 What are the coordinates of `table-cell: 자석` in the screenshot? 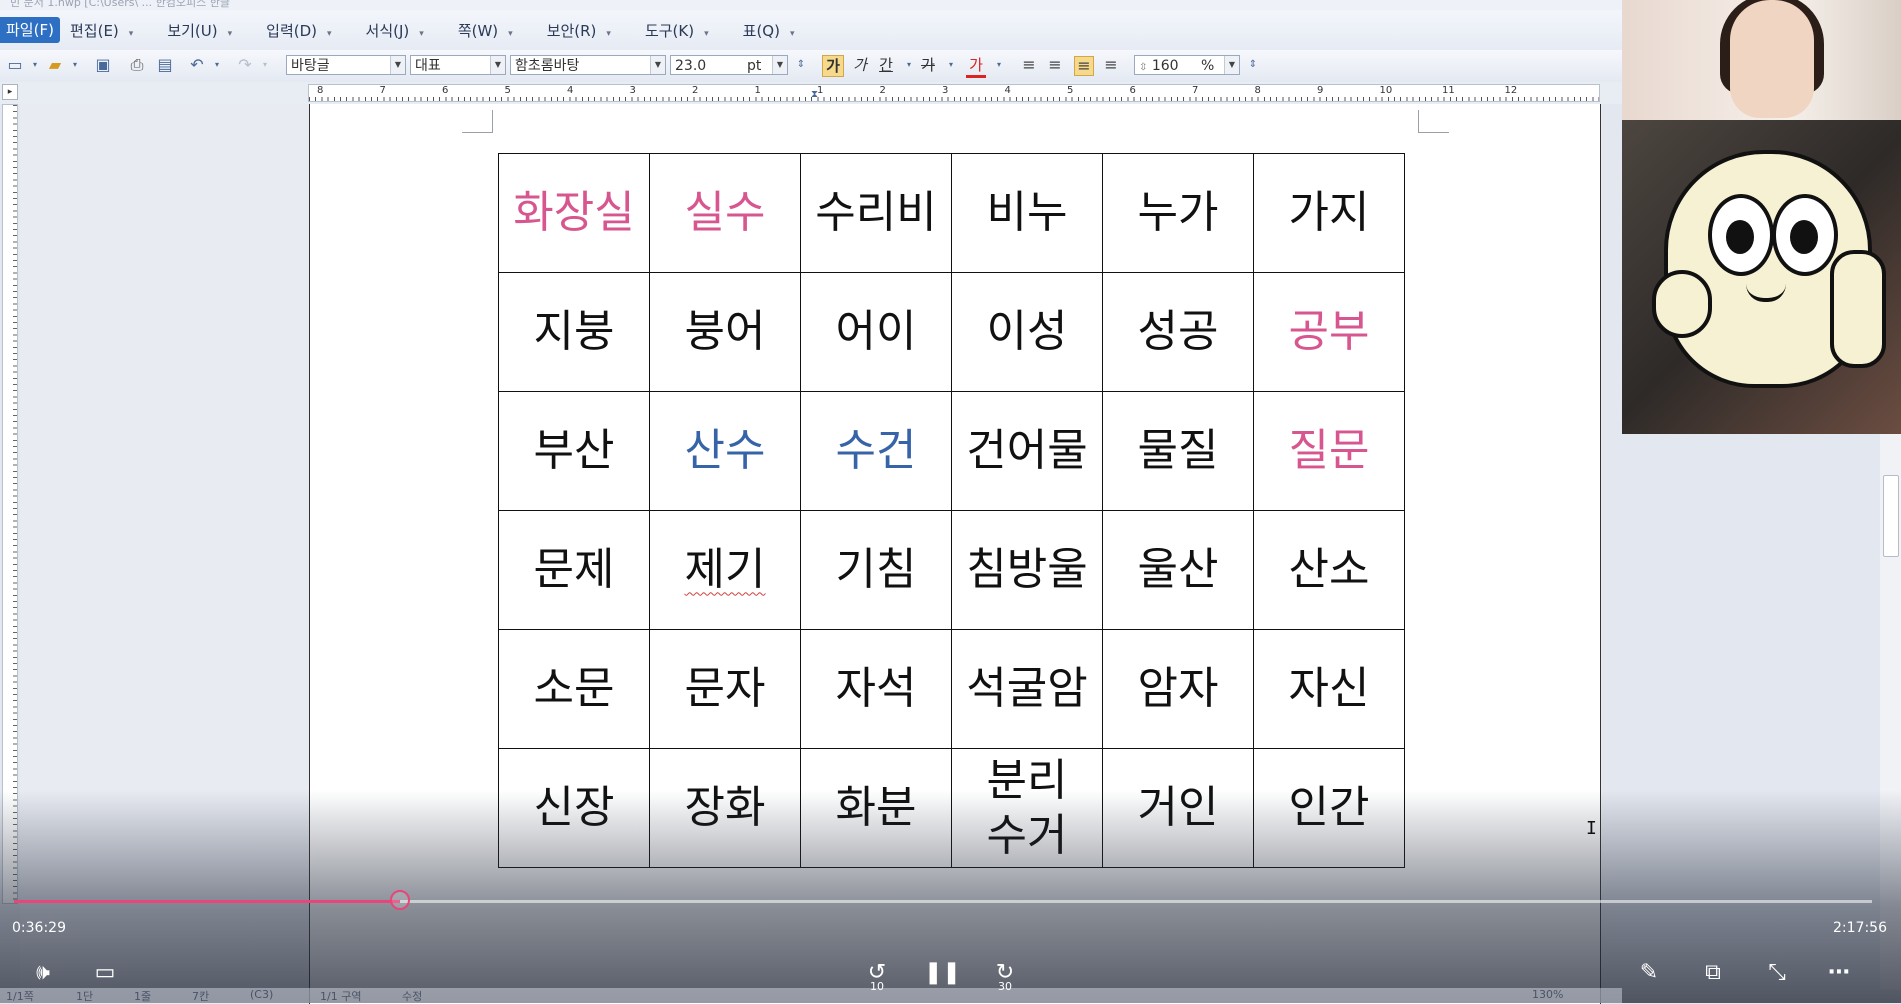 It's located at (876, 689).